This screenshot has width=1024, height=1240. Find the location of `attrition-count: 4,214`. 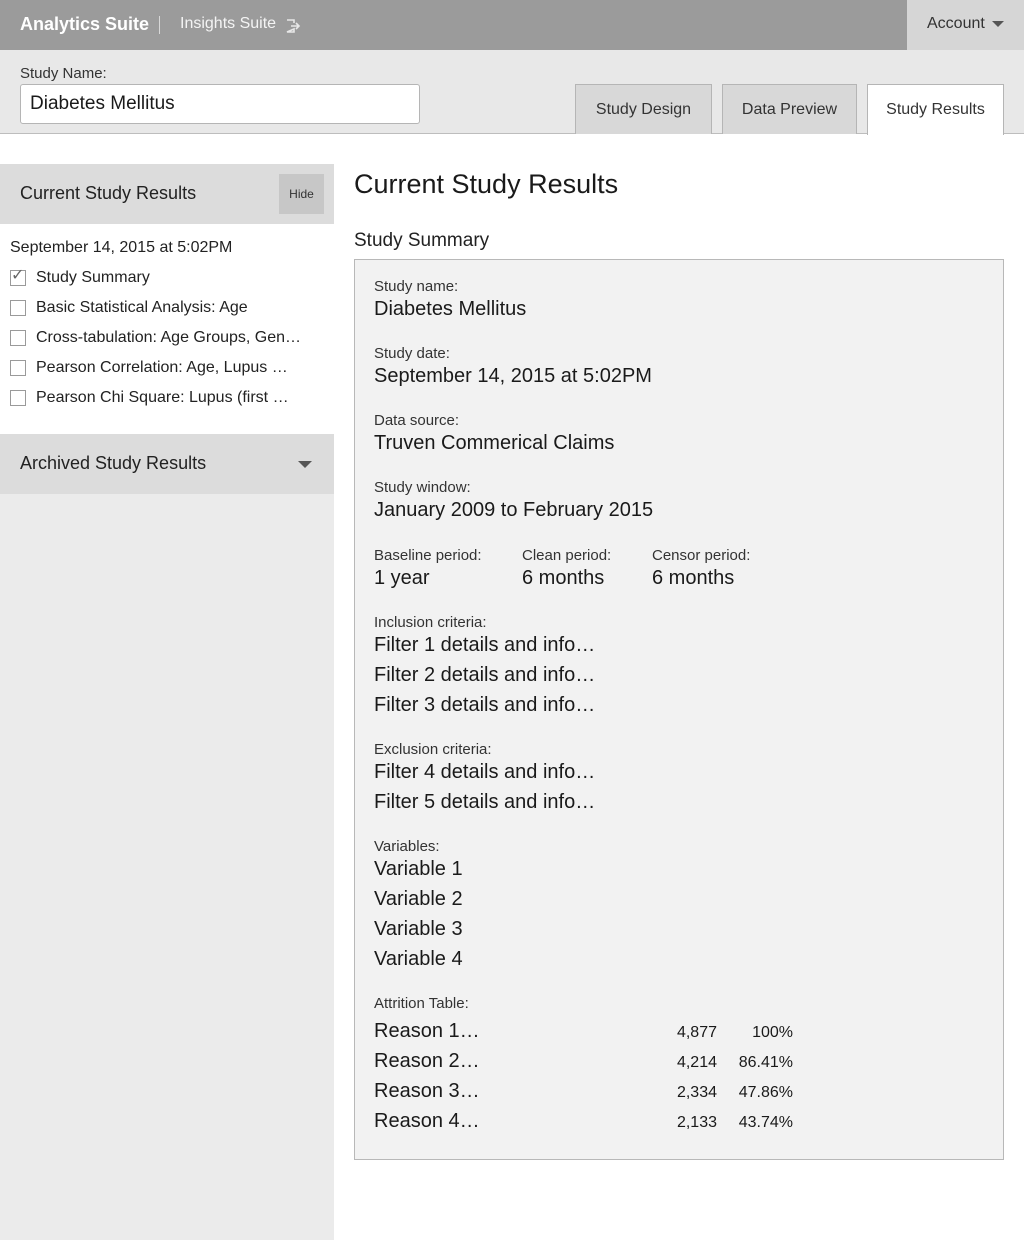

attrition-count: 4,214 is located at coordinates (696, 1062).